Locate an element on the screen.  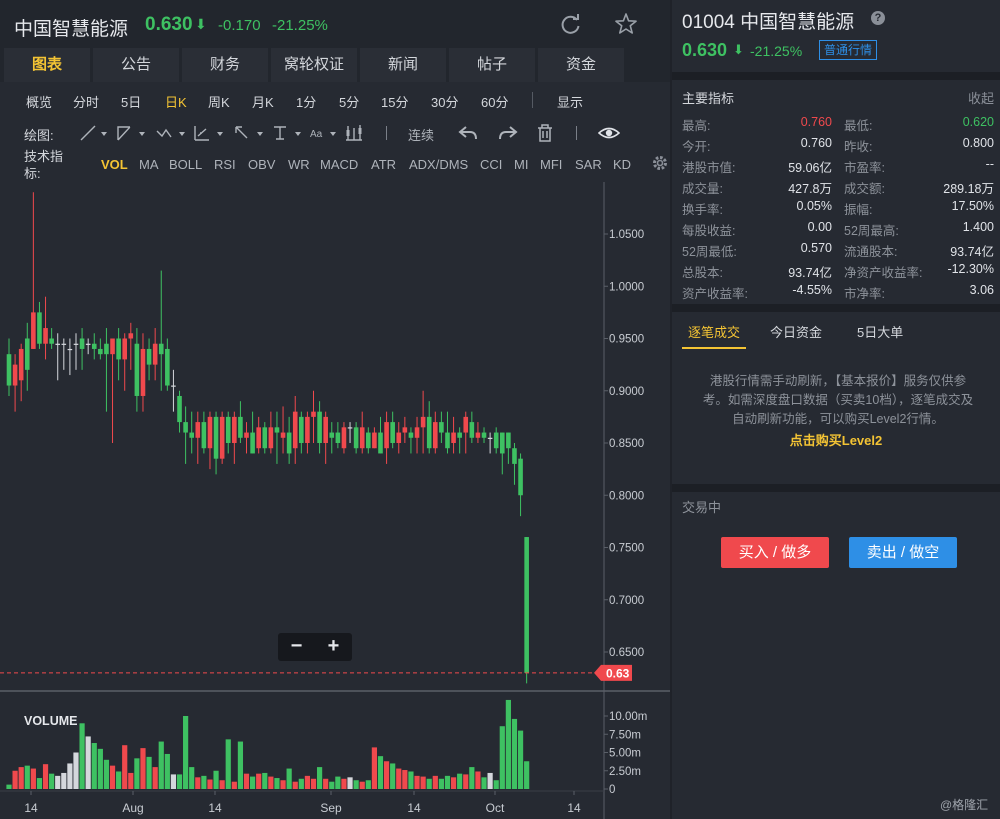
tab-tick-trades: 逐笔成交 is located at coordinates (714, 331).